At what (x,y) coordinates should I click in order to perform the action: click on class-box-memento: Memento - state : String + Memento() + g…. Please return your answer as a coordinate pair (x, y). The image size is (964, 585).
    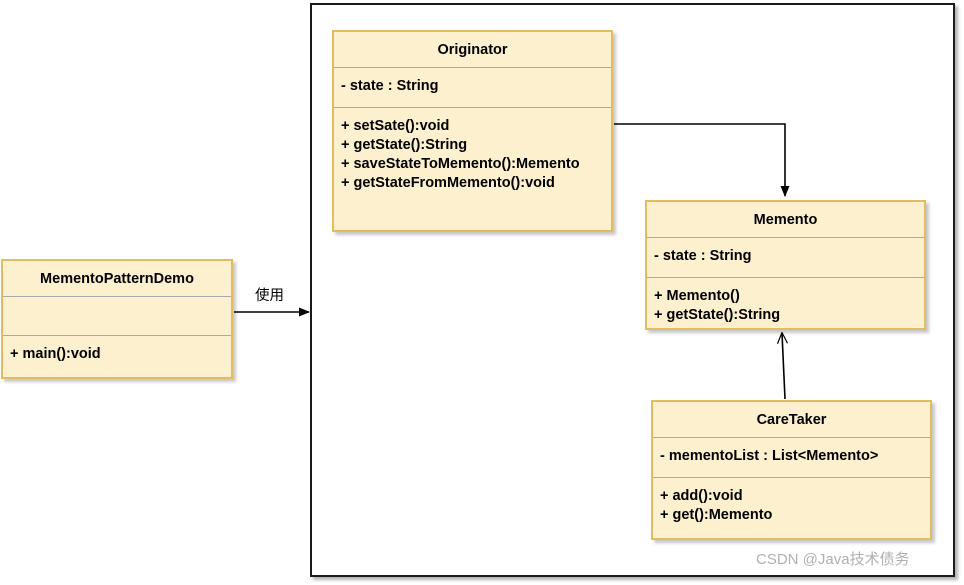
    Looking at the image, I should click on (785, 265).